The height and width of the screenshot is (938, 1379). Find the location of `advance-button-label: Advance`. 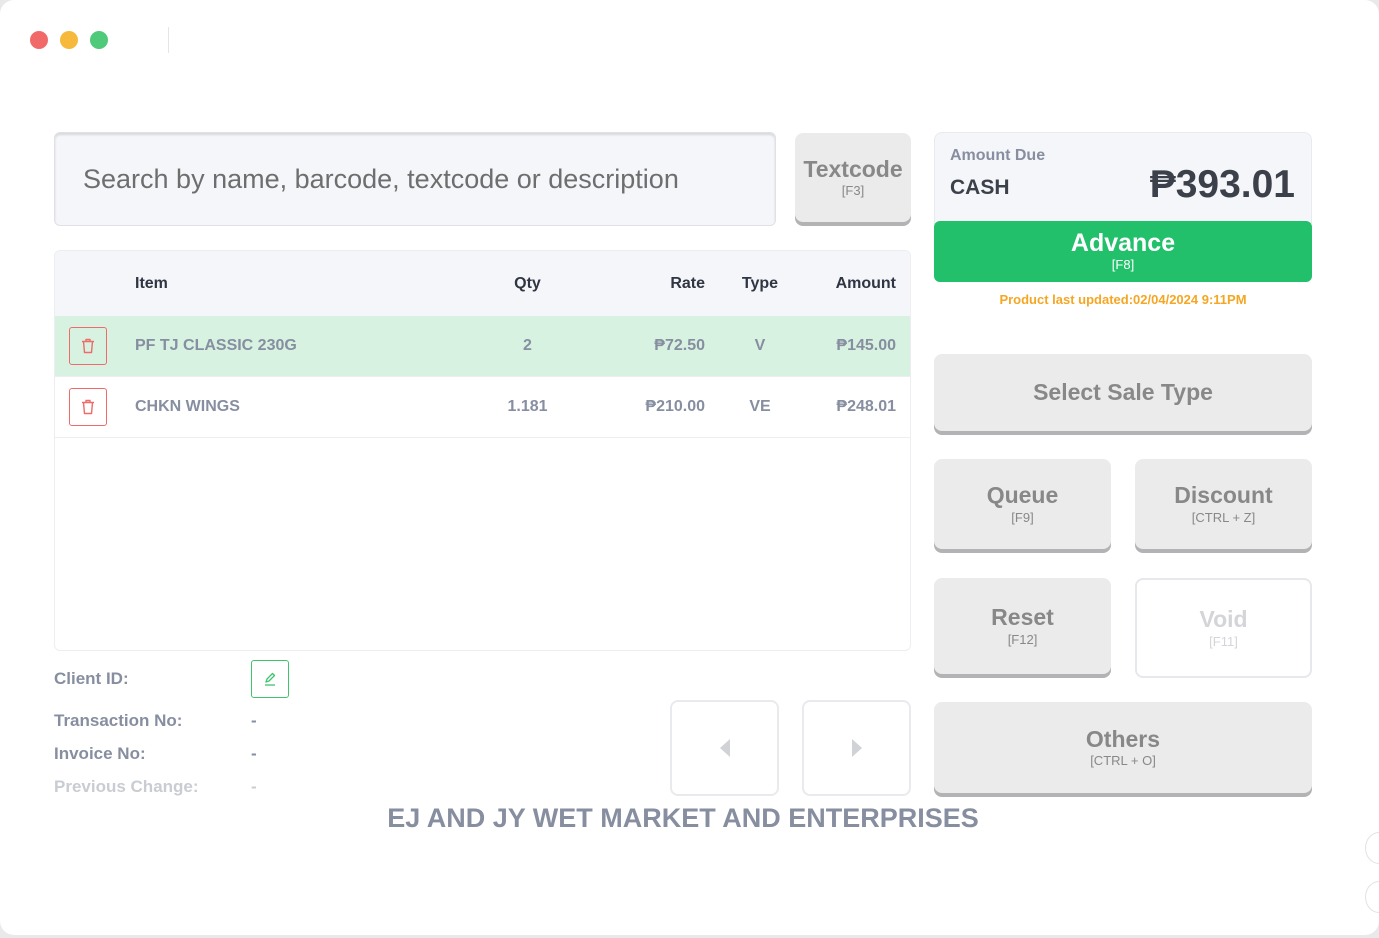

advance-button-label: Advance is located at coordinates (1123, 243).